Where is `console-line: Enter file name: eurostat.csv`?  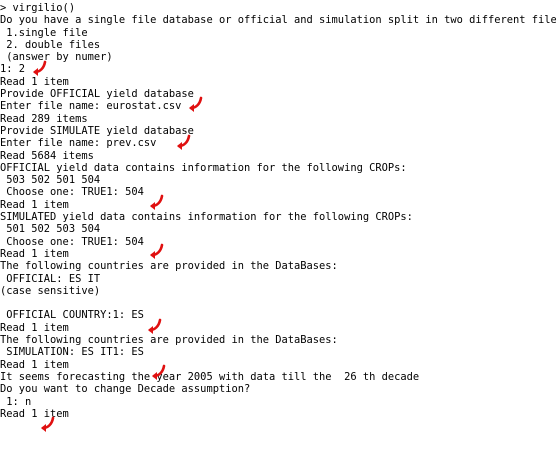
console-line: Enter file name: eurostat.csv is located at coordinates (91, 106).